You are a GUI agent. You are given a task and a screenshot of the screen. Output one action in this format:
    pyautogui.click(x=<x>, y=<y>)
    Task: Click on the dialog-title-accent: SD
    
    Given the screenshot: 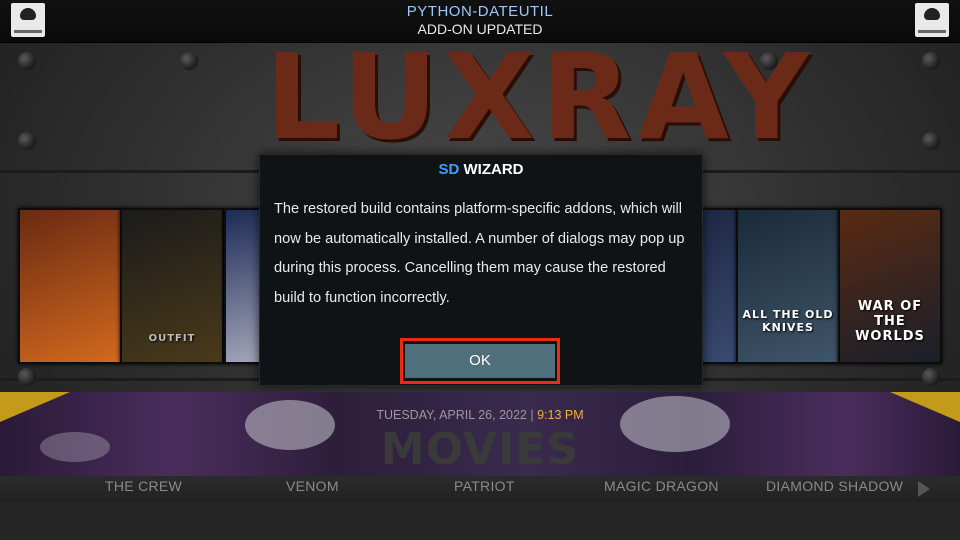 What is the action you would take?
    pyautogui.click(x=449, y=169)
    